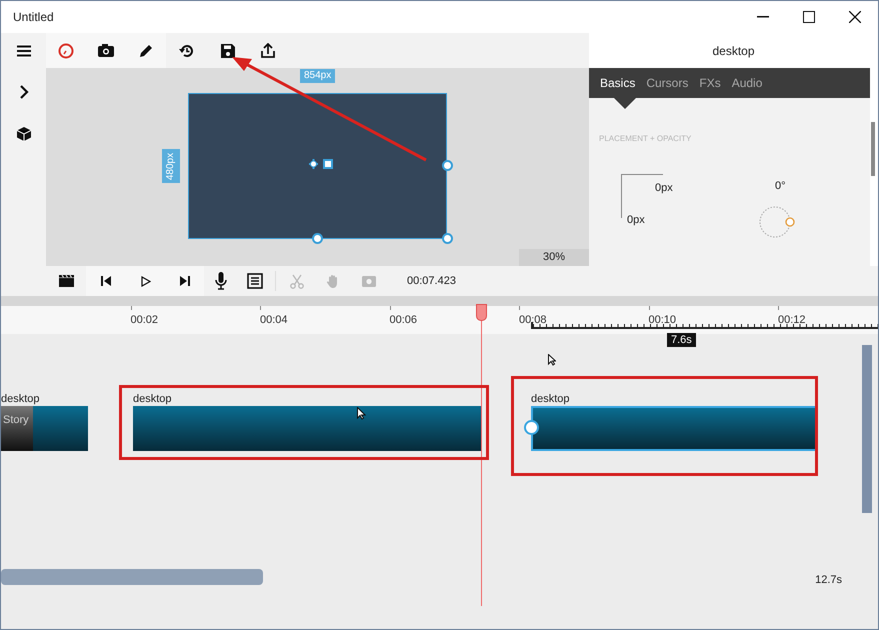  What do you see at coordinates (828, 580) in the screenshot?
I see `total-duration: 12.7s` at bounding box center [828, 580].